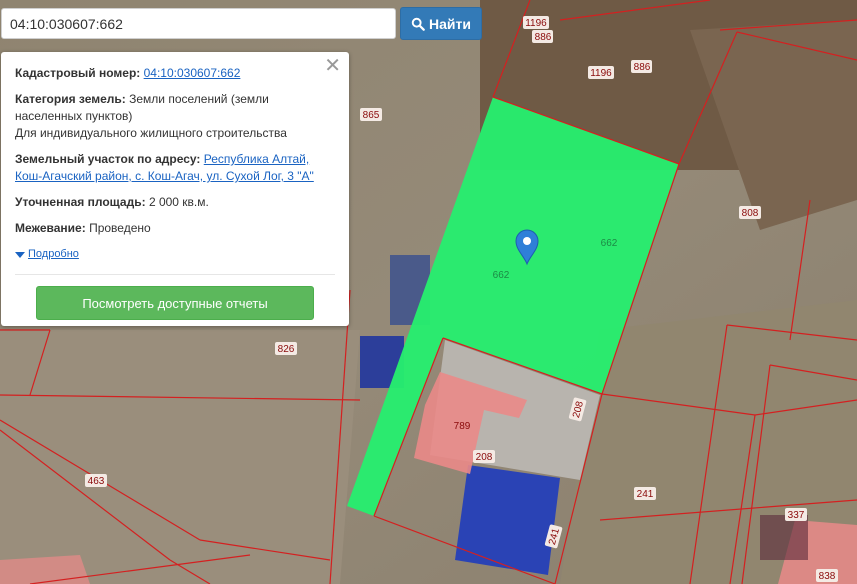 Image resolution: width=857 pixels, height=584 pixels. I want to click on label-789: 789, so click(462, 426).